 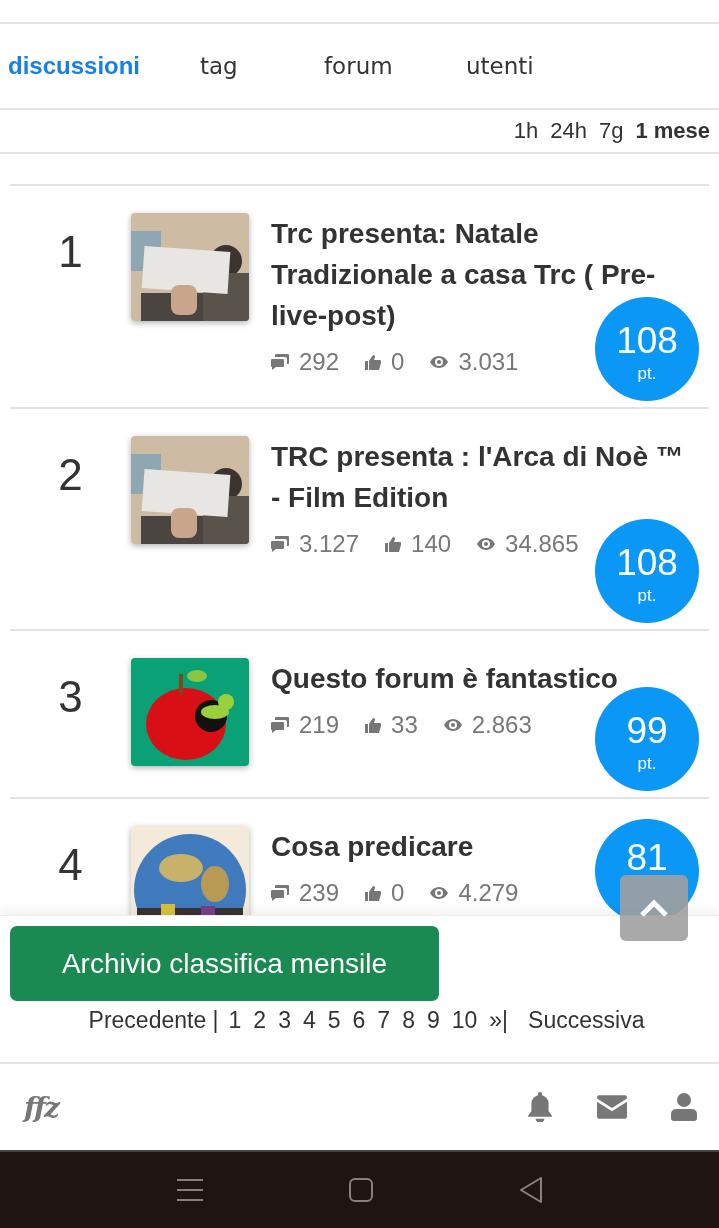 What do you see at coordinates (542, 544) in the screenshot?
I see `view-count: 34.865` at bounding box center [542, 544].